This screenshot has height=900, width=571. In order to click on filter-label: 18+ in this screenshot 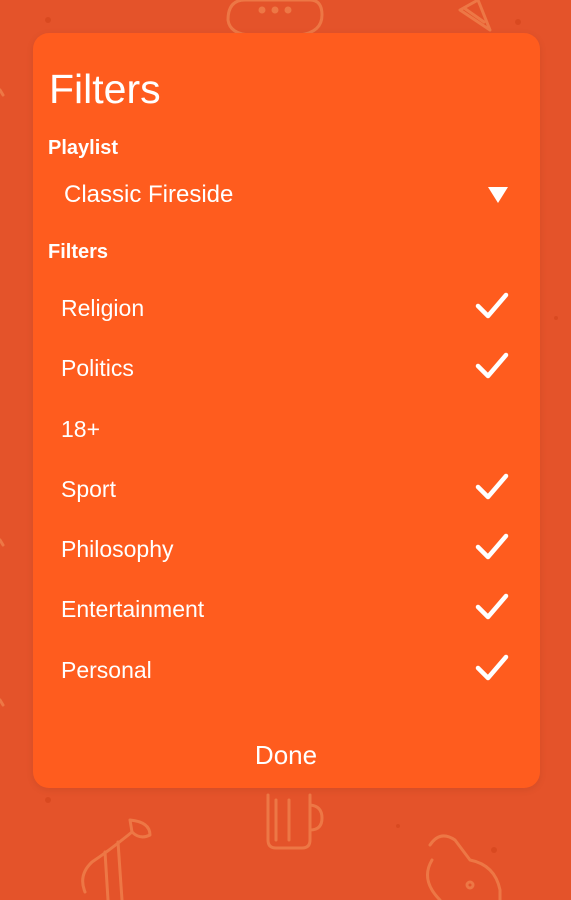, I will do `click(81, 428)`.